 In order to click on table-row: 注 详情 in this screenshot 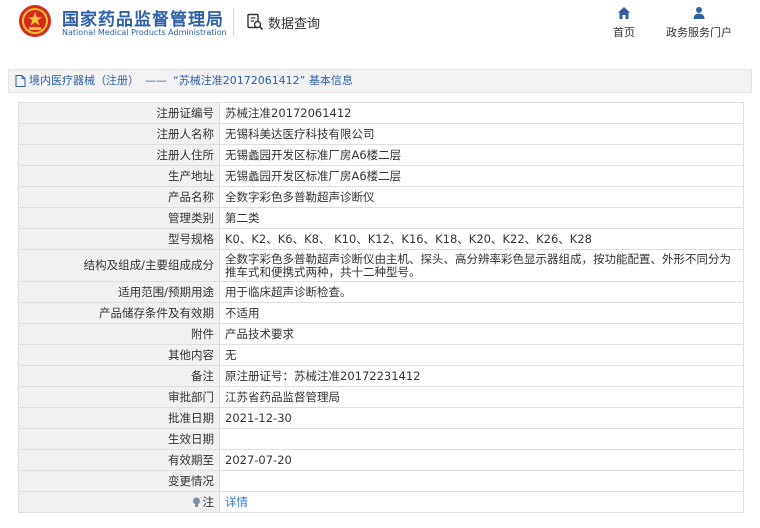, I will do `click(381, 502)`.